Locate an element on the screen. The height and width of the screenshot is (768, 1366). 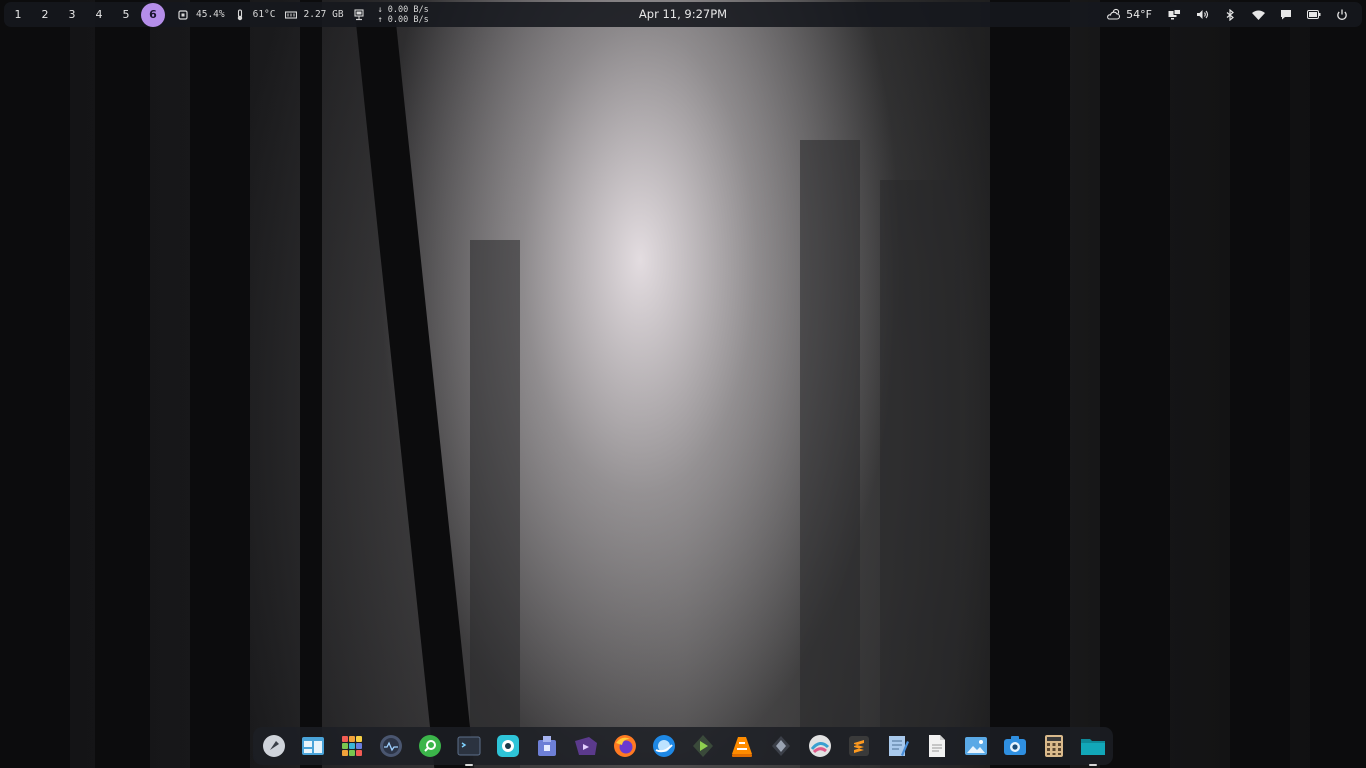
photo-viewer-icon is located at coordinates (976, 746).